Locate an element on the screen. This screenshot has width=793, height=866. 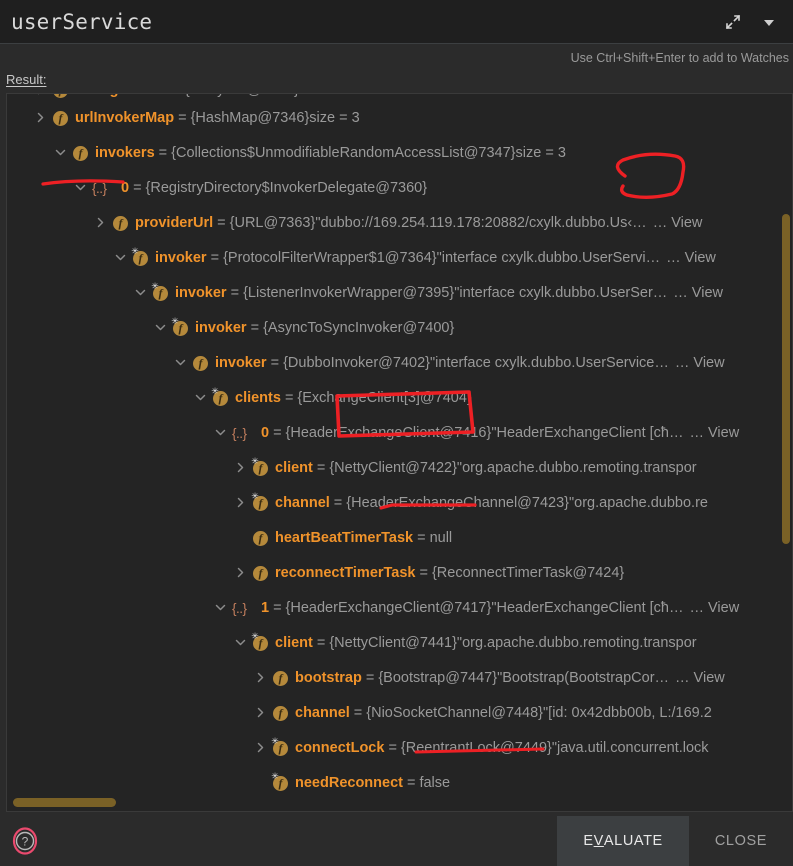
tree-row: f ✳ needReconnect = false is located at coordinates (399, 783).